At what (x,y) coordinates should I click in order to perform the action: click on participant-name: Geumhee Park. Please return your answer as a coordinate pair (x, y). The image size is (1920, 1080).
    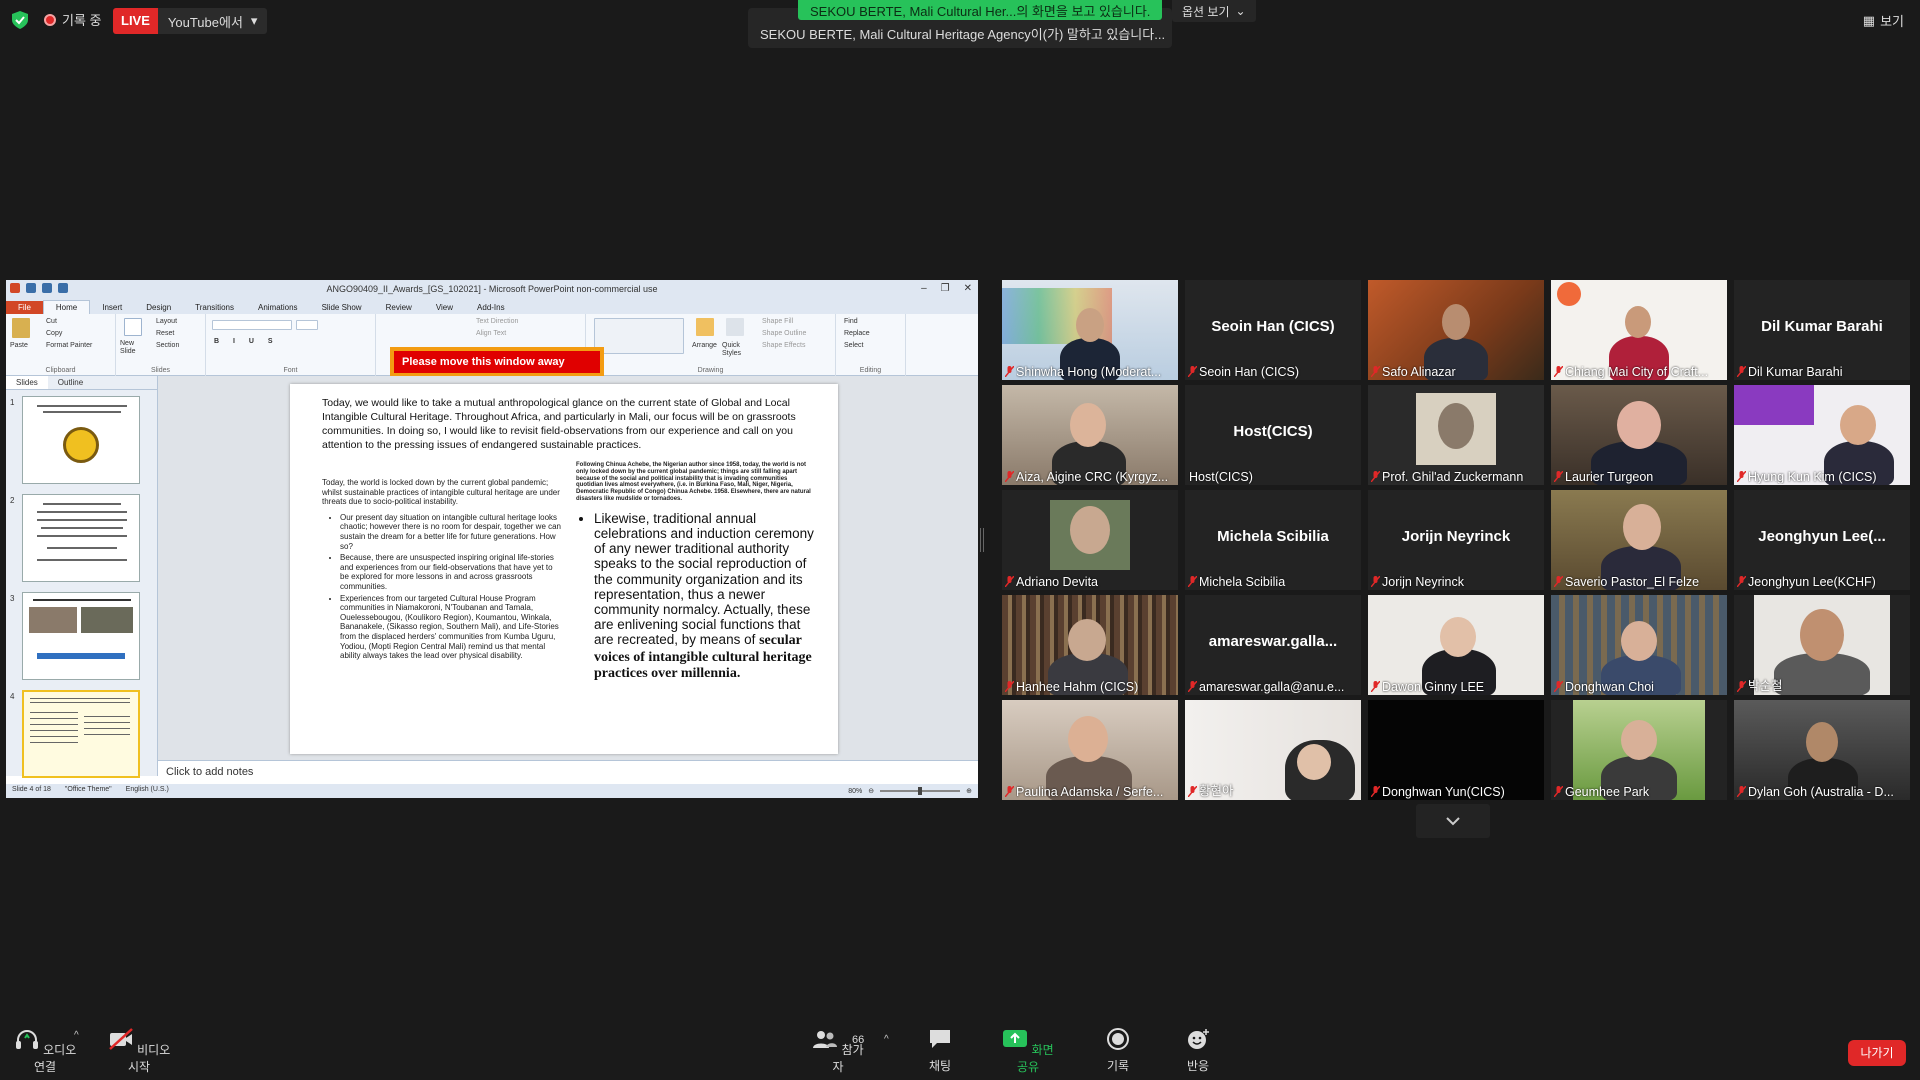
    Looking at the image, I should click on (1607, 792).